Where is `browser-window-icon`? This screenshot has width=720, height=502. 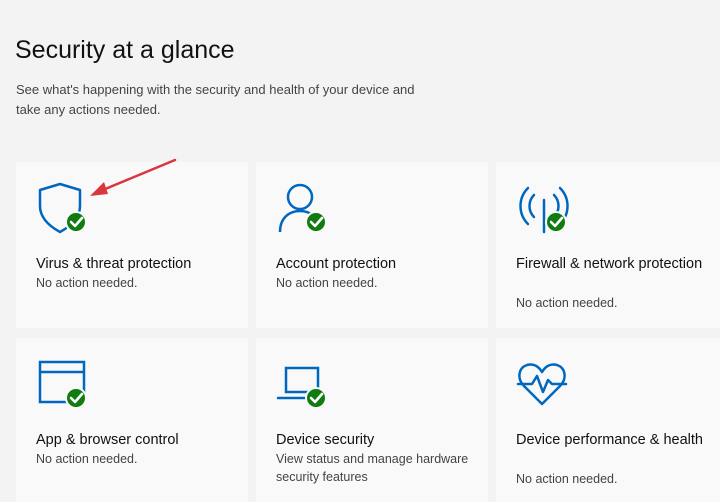 browser-window-icon is located at coordinates (64, 384).